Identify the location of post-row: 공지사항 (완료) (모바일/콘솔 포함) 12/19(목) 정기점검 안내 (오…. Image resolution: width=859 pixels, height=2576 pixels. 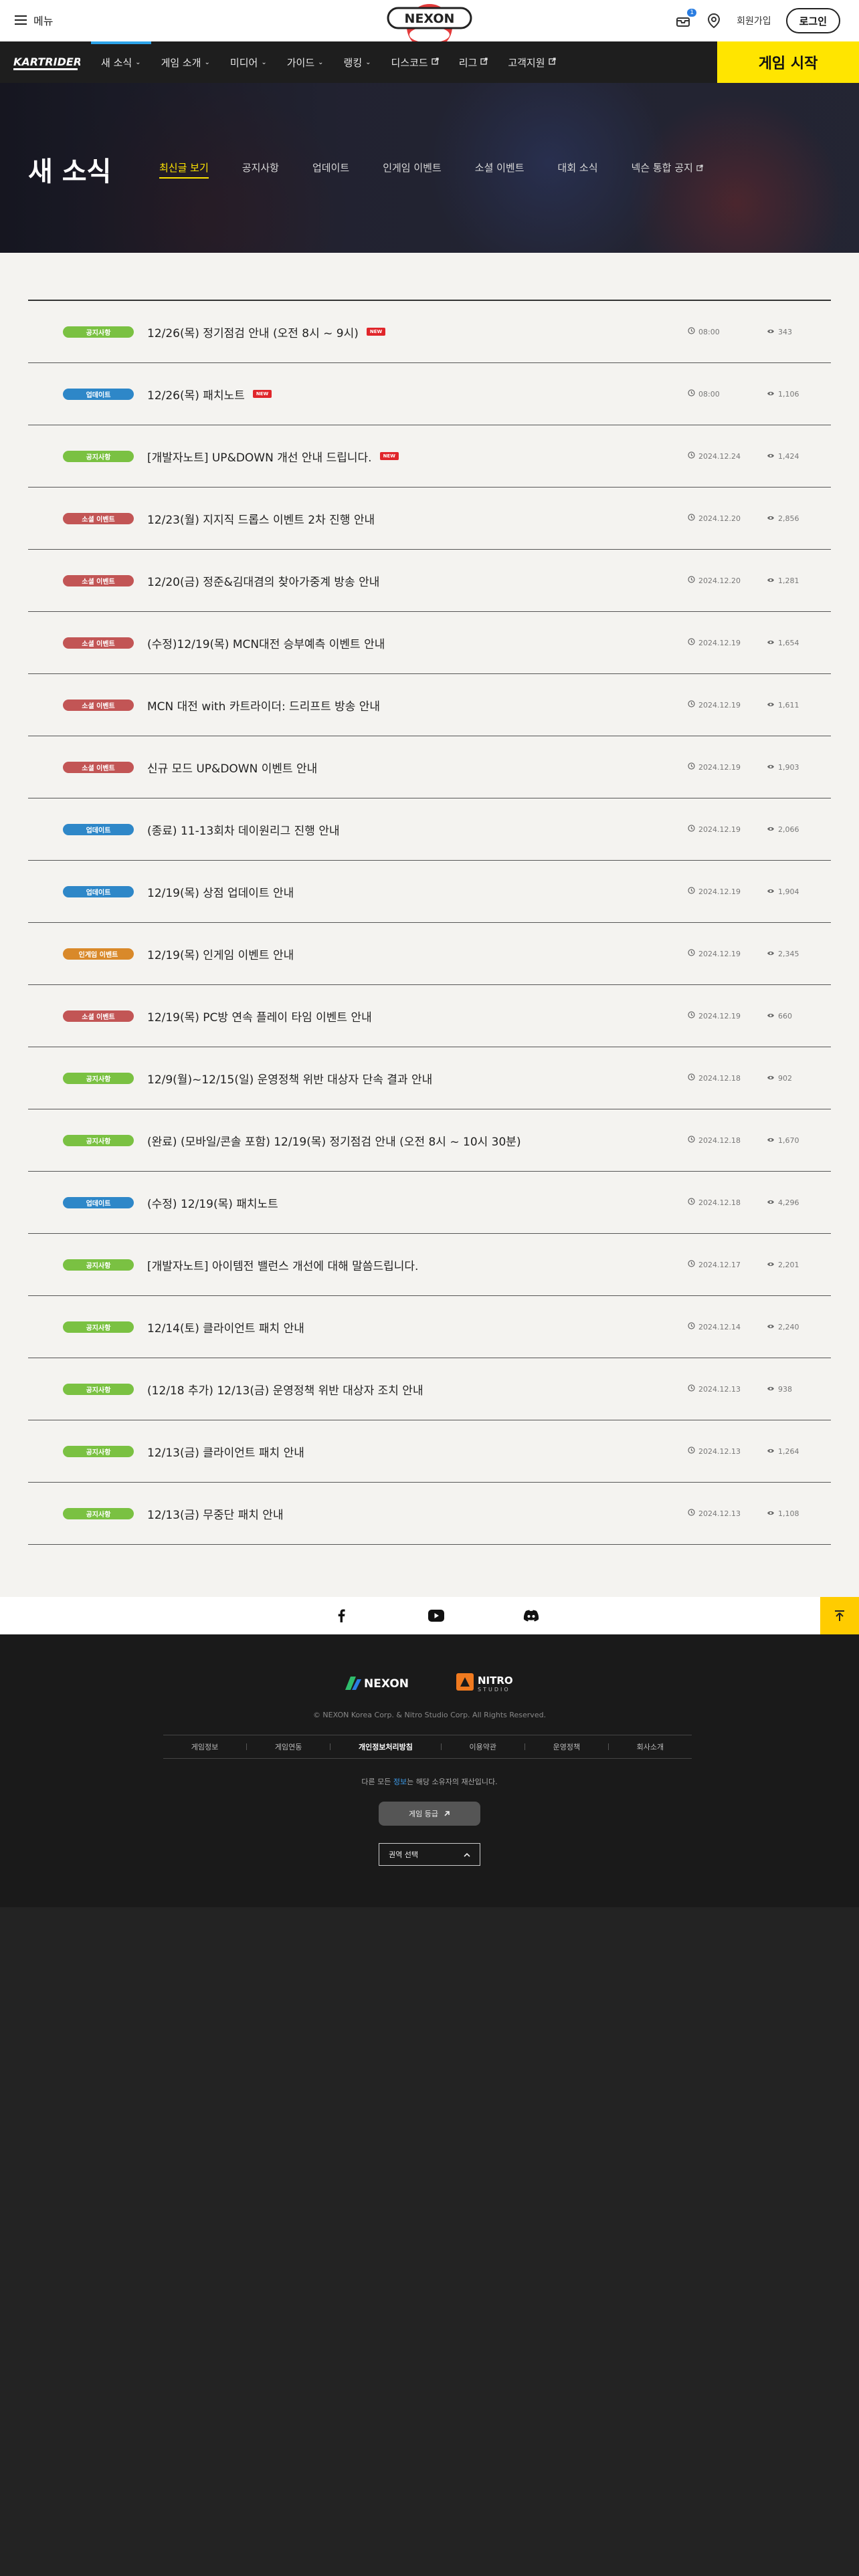
(429, 1140).